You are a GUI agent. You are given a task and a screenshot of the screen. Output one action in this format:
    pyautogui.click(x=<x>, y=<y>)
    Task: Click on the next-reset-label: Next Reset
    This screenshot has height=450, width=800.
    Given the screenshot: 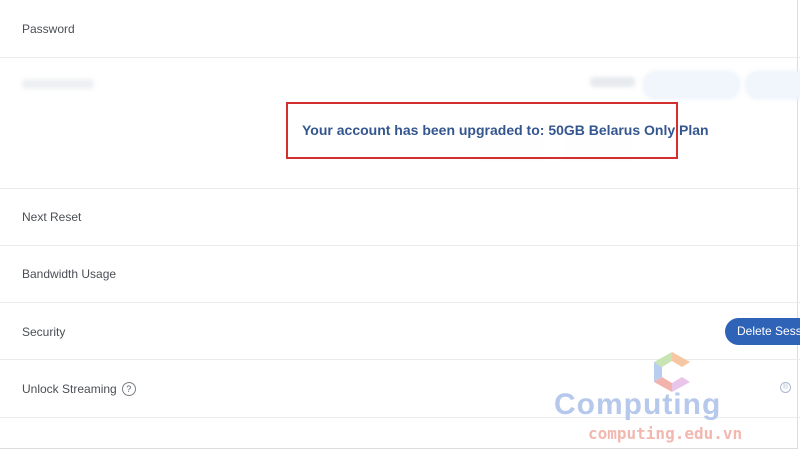 What is the action you would take?
    pyautogui.click(x=52, y=217)
    